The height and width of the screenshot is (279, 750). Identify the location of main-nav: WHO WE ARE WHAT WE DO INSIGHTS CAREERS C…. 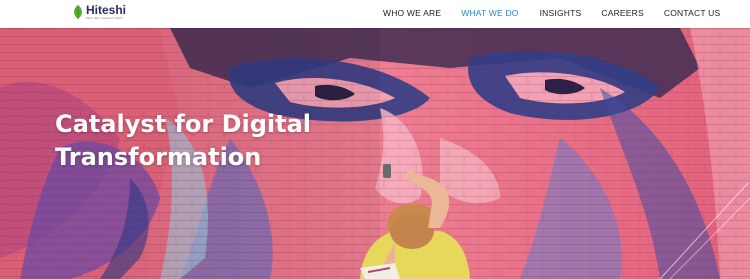
(551, 13).